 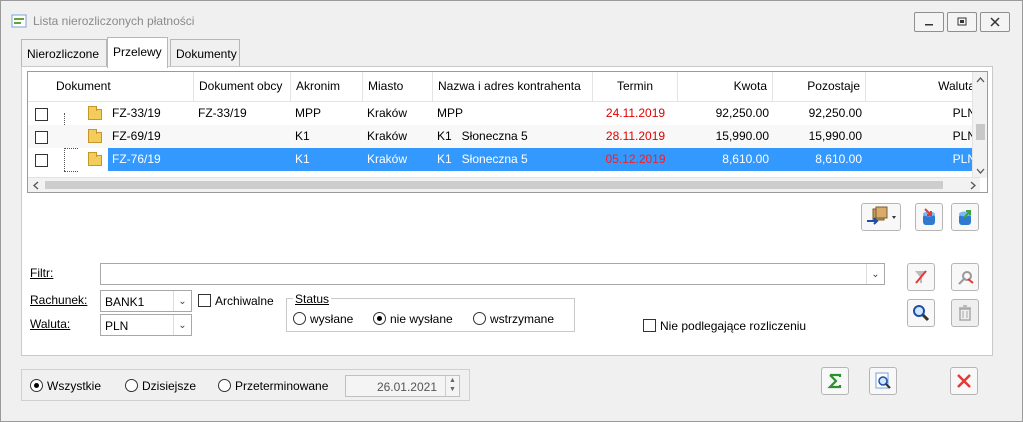 I want to click on header-miasto: Miasto, so click(x=398, y=87).